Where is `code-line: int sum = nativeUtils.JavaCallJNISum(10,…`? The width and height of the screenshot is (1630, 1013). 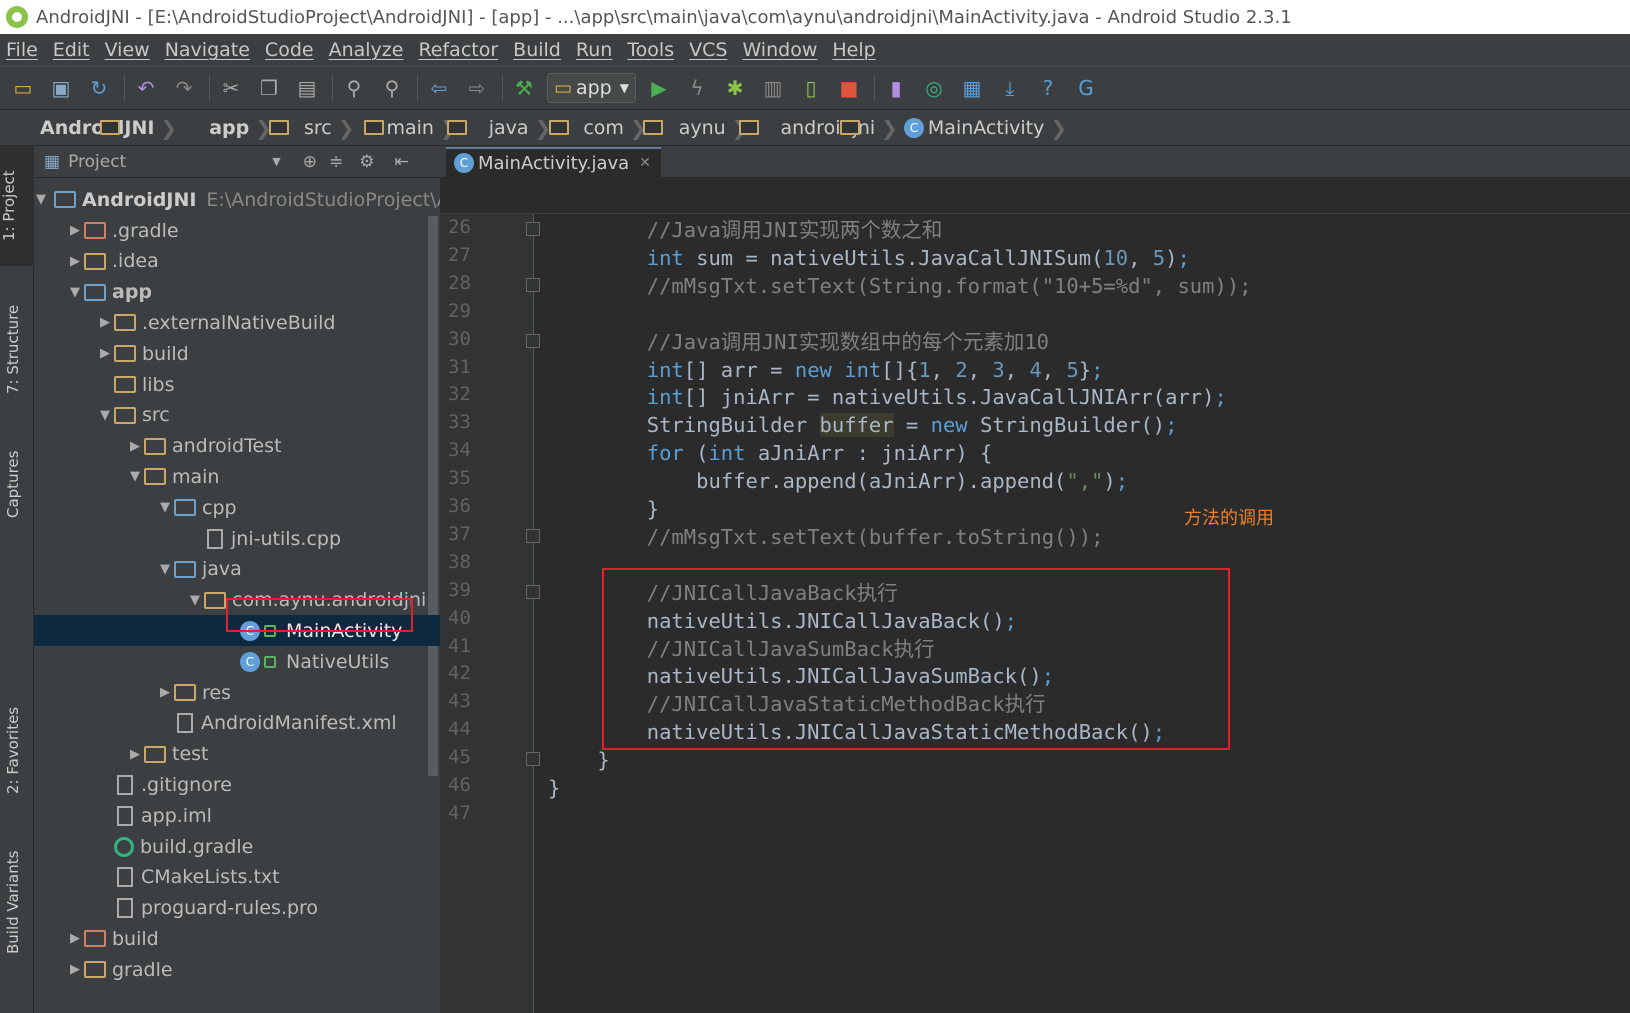 code-line: int sum = nativeUtils.JavaCallJNISum(10,… is located at coordinates (869, 258).